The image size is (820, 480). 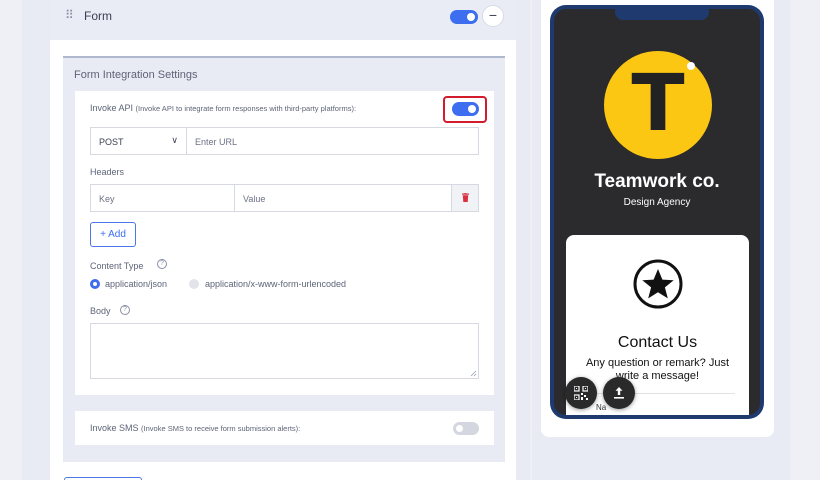 What do you see at coordinates (107, 172) in the screenshot?
I see `headers-label: Headers` at bounding box center [107, 172].